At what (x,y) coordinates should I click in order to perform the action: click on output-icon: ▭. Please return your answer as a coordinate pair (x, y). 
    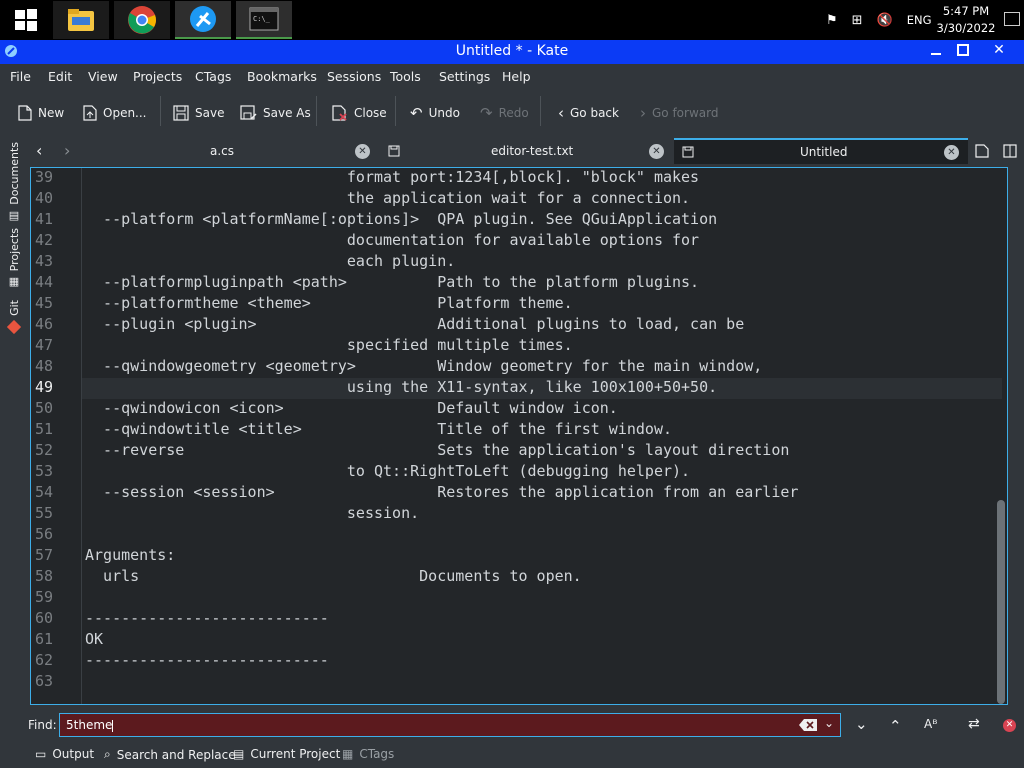
    Looking at the image, I should click on (41, 754).